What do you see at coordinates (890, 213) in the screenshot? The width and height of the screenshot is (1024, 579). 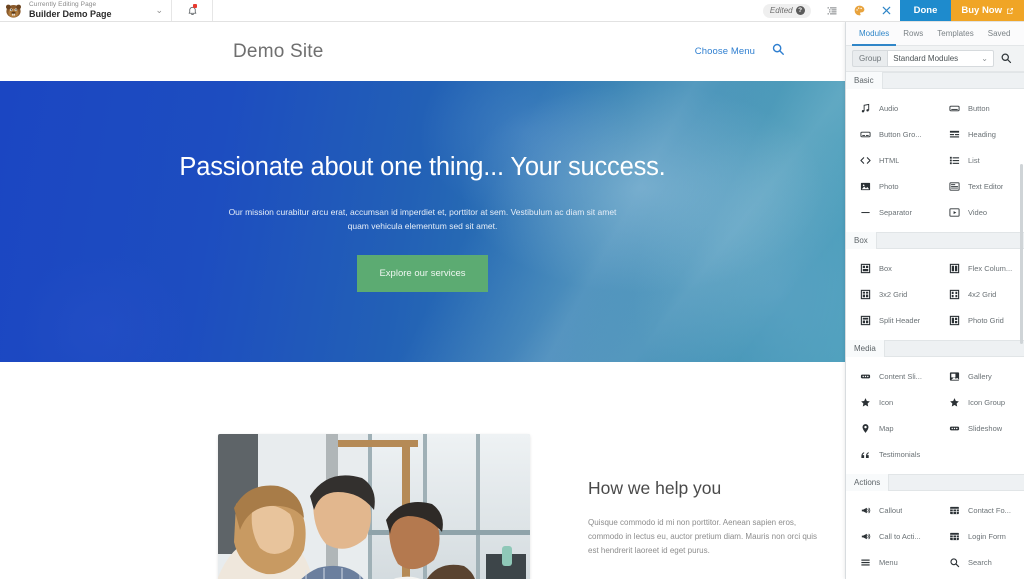 I see `module-item: Separator` at bounding box center [890, 213].